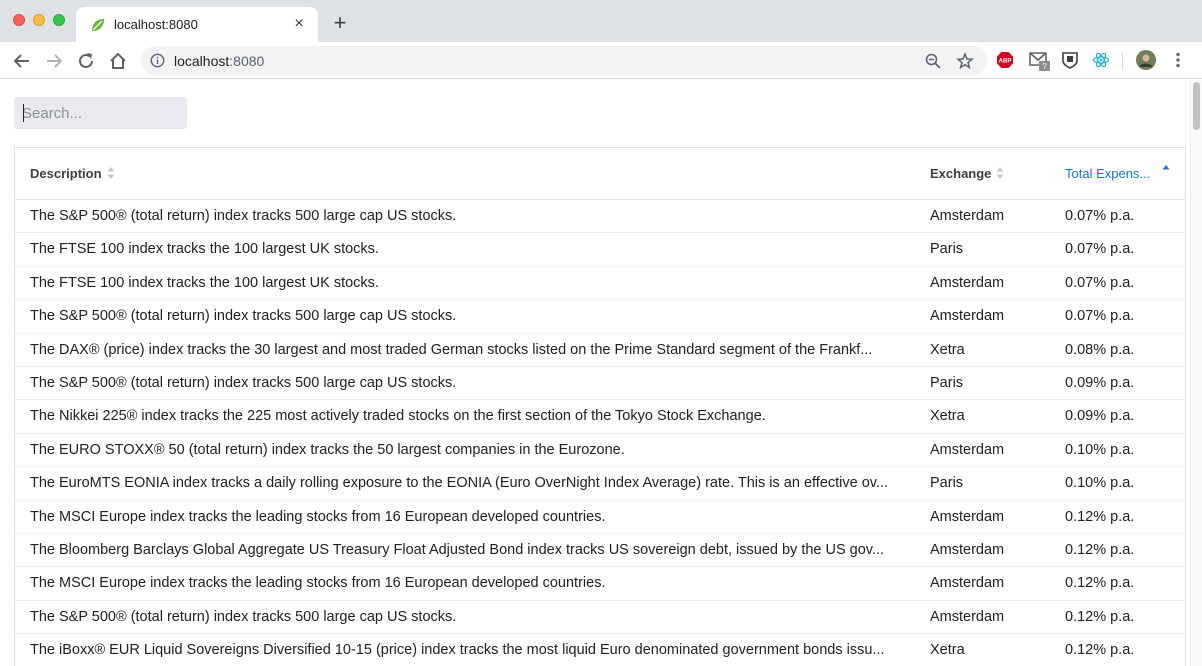 The height and width of the screenshot is (666, 1202). I want to click on cell-exchange: Paris, so click(947, 483).